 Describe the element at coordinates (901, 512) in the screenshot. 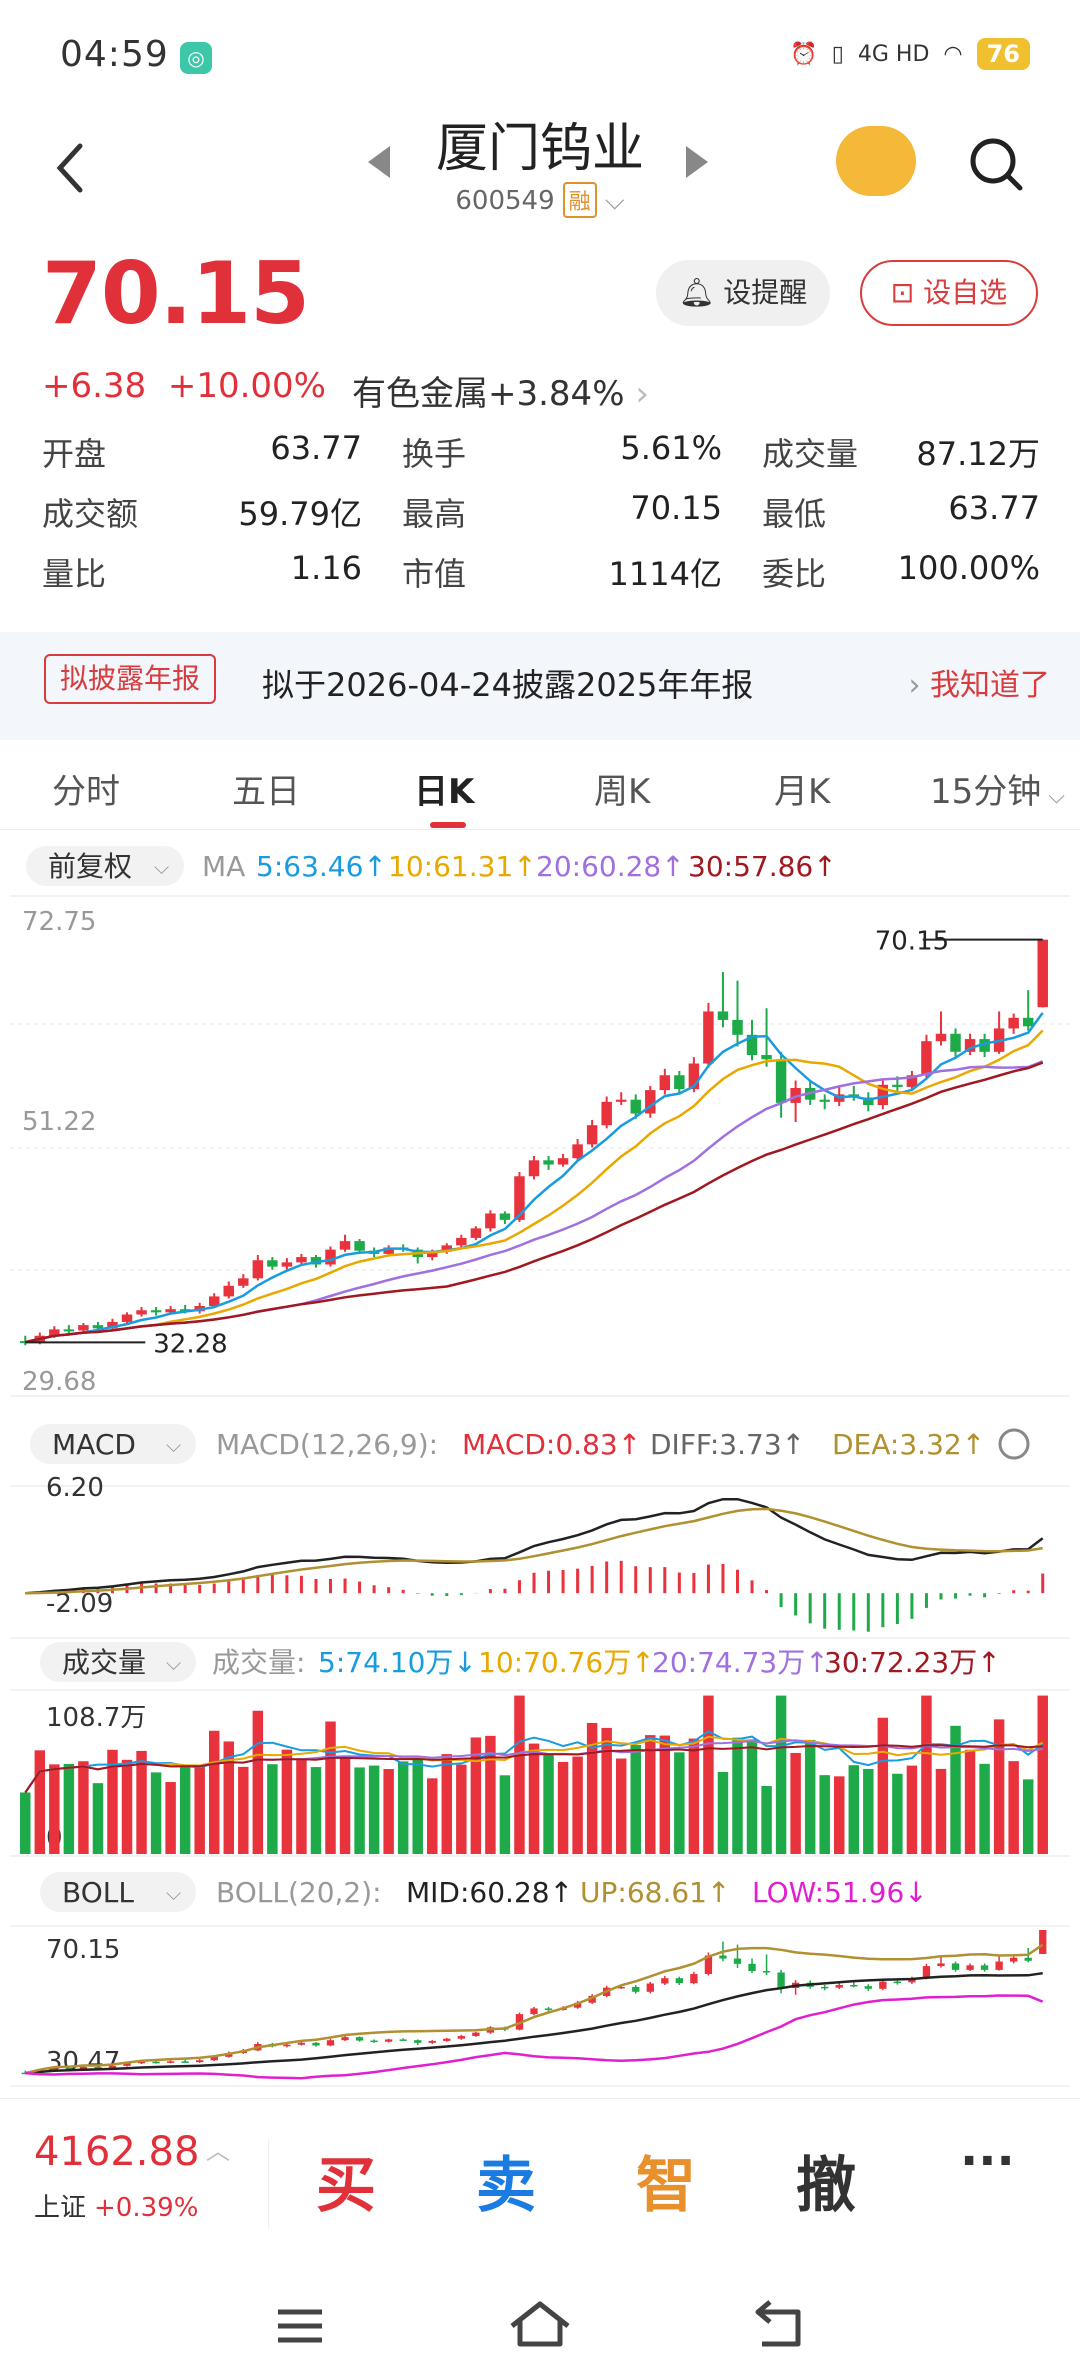

I see `quote-field: 最低 63.77` at that location.